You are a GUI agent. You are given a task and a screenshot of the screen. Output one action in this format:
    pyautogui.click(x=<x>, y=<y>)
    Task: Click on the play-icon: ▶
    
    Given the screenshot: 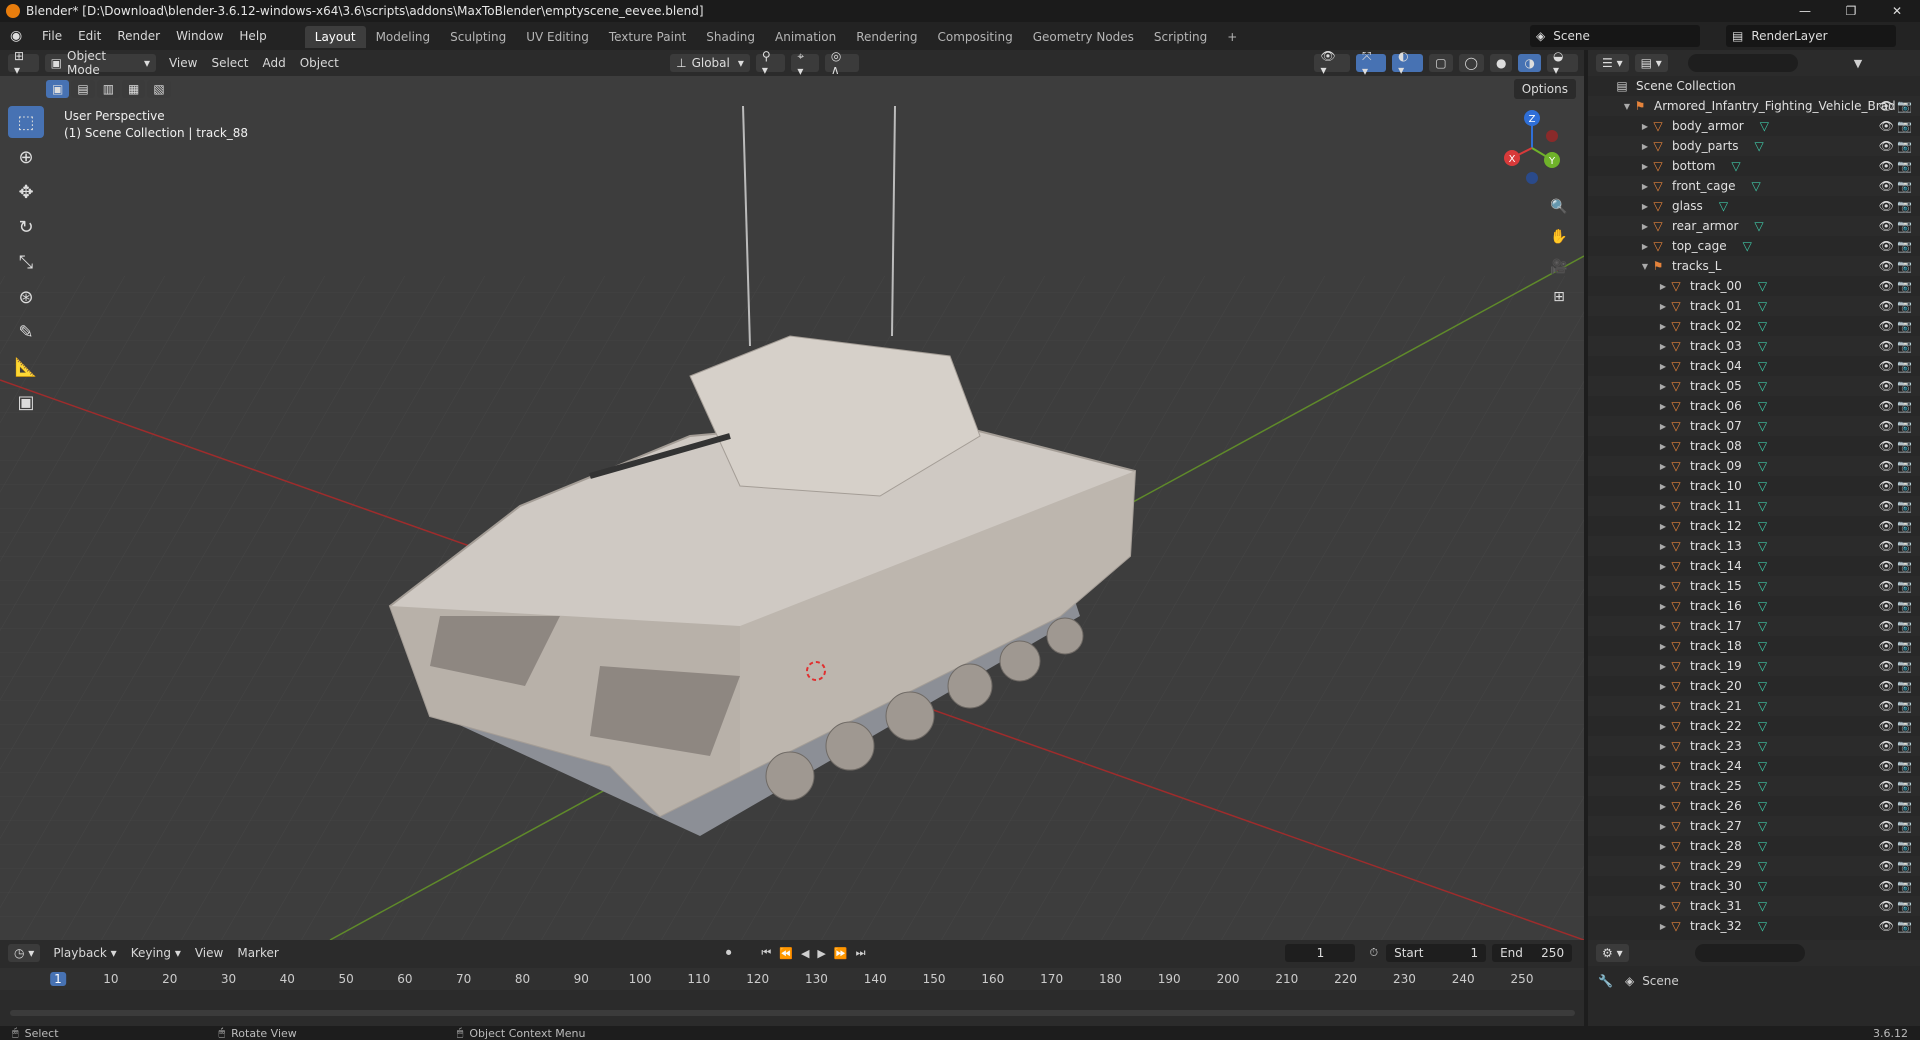 What is the action you would take?
    pyautogui.click(x=821, y=953)
    